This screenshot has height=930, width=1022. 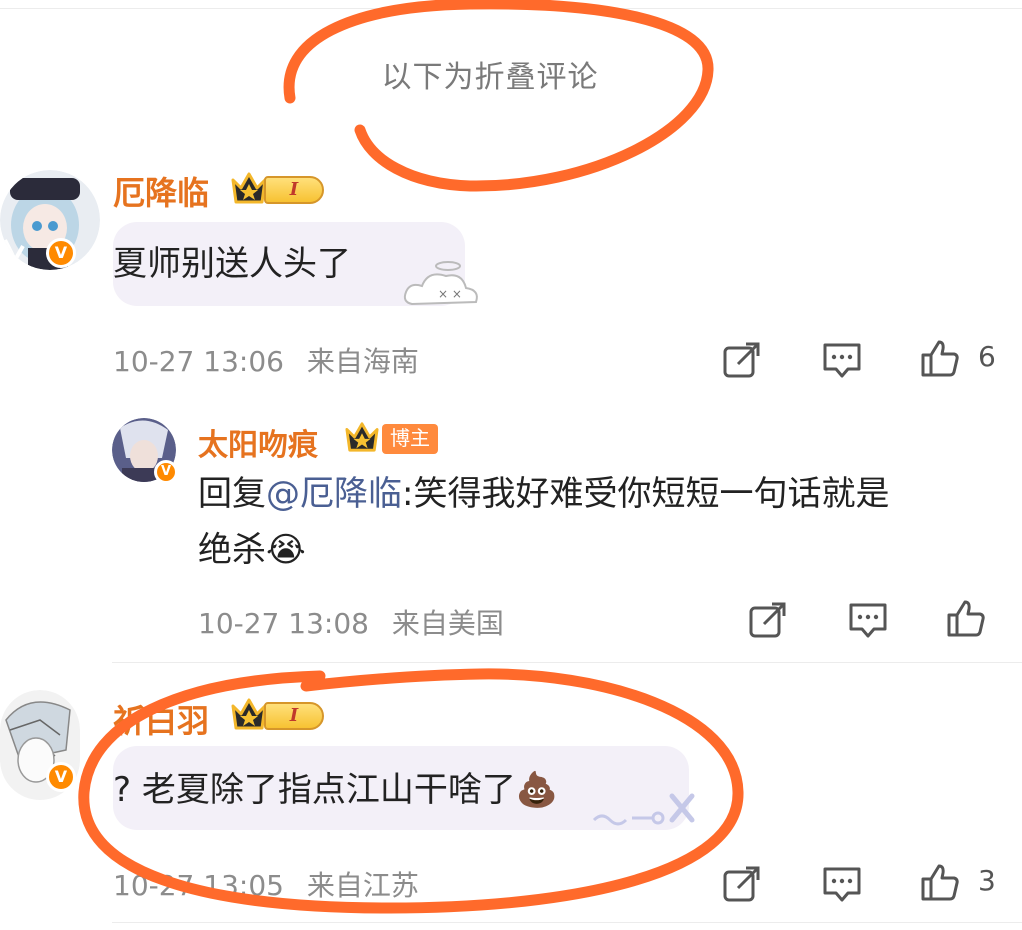 What do you see at coordinates (537, 790) in the screenshot?
I see `poop-emoji: 💩` at bounding box center [537, 790].